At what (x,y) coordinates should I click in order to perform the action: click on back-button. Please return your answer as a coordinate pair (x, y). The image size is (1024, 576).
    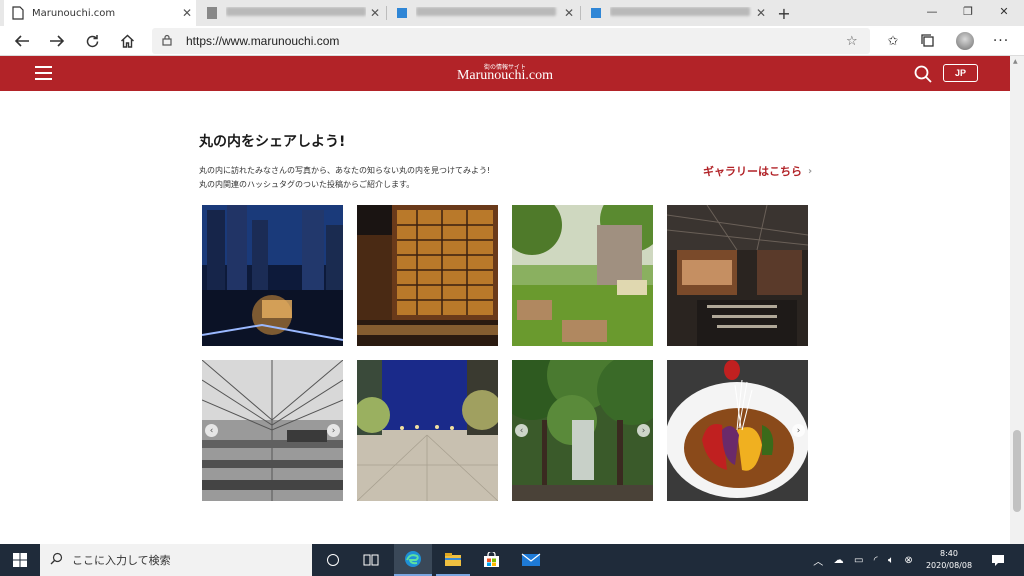
    Looking at the image, I should click on (22, 41).